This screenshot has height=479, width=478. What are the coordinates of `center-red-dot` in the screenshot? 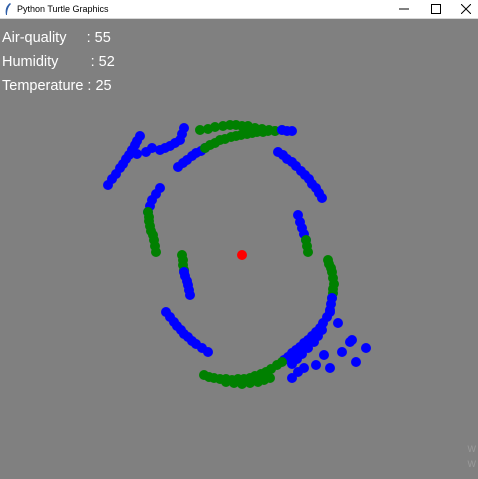 It's located at (242, 255).